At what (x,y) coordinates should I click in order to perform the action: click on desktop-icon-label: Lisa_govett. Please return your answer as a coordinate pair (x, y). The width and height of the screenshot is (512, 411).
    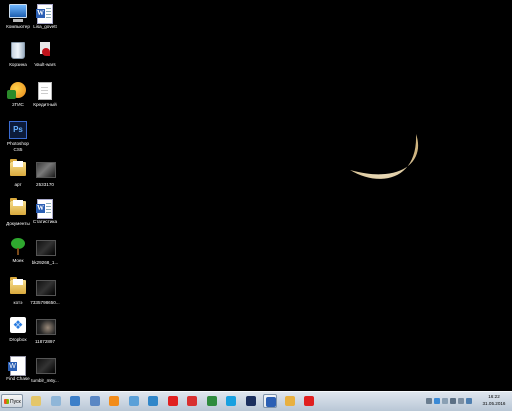
    Looking at the image, I should click on (45, 26).